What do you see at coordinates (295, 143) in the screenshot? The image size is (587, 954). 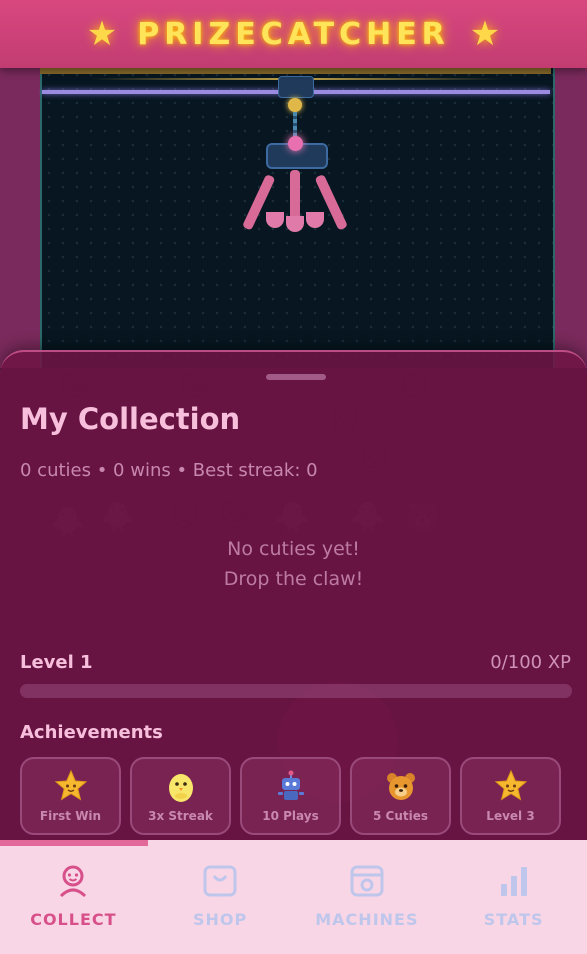 I see `claw-light` at bounding box center [295, 143].